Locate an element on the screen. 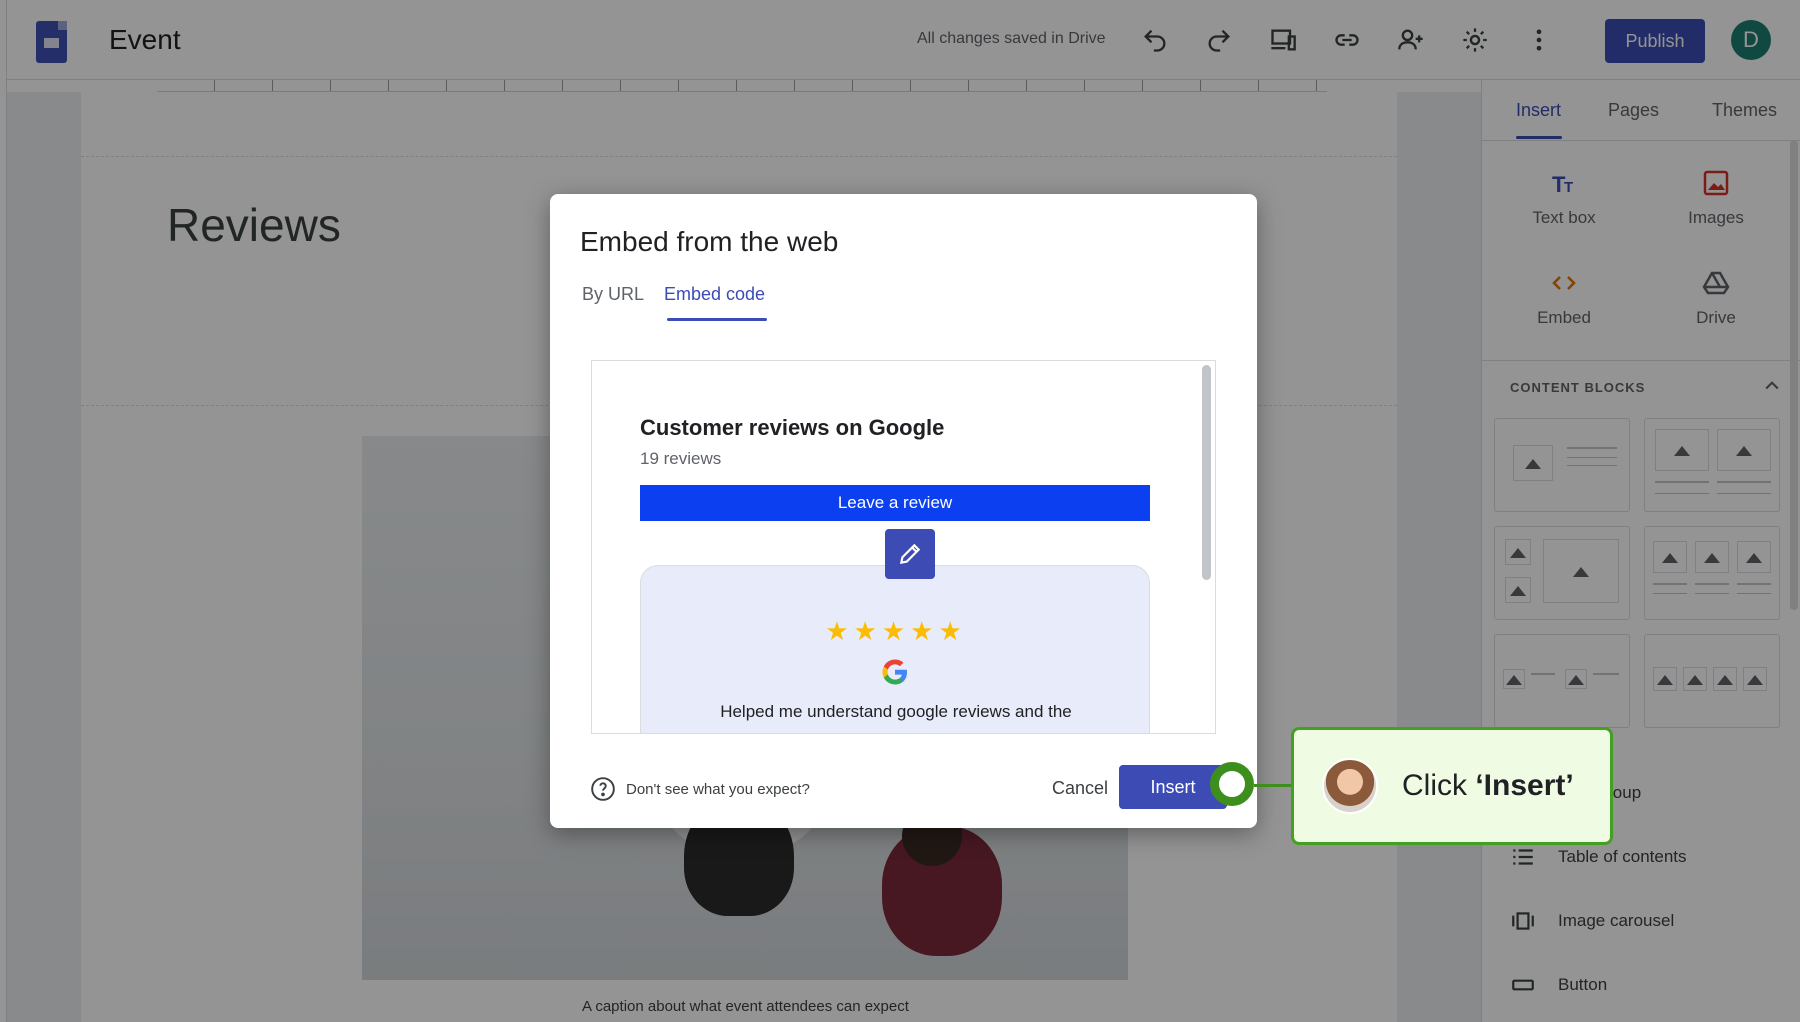 The image size is (1800, 1022). tab-by-url: By URL is located at coordinates (613, 294).